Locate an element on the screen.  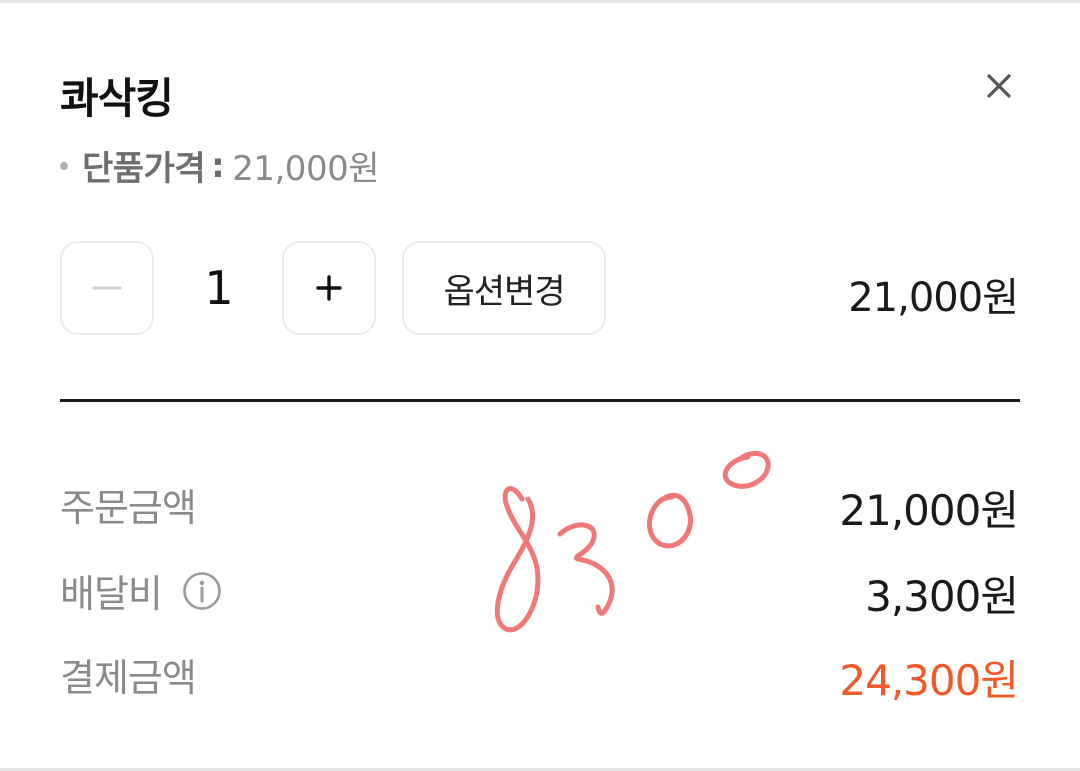
close-button is located at coordinates (999, 86).